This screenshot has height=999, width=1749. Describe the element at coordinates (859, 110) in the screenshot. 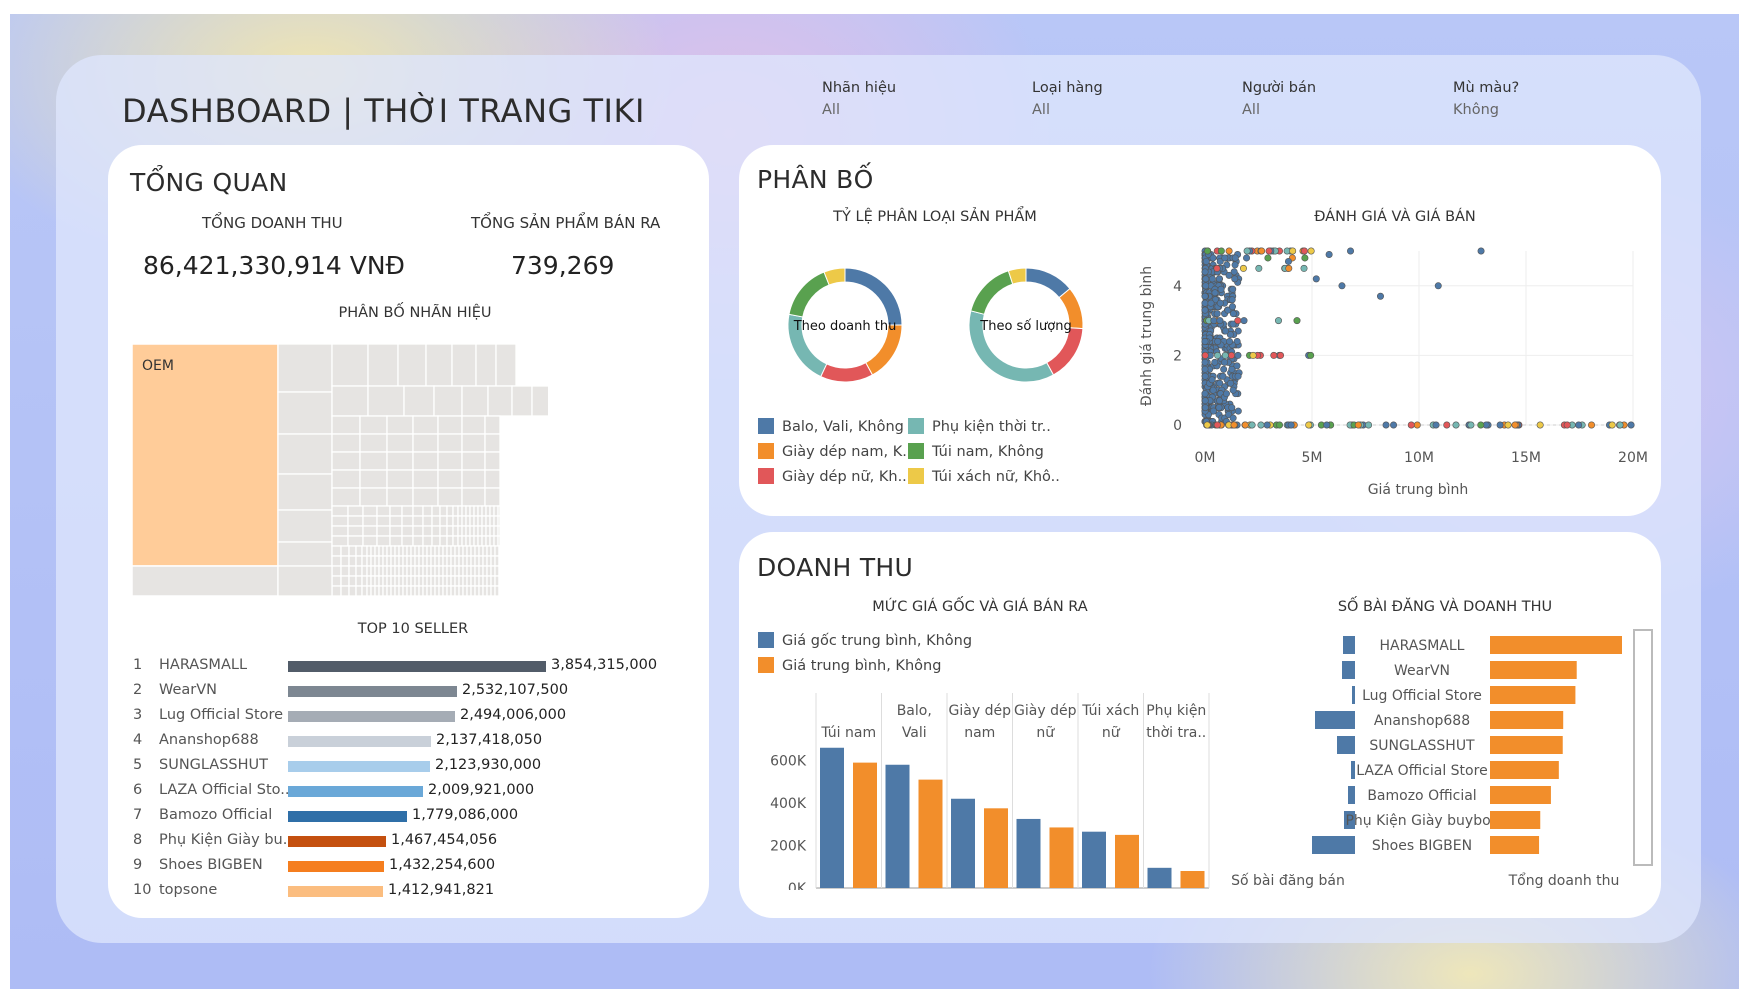

I see `filter-brand-value: All` at that location.